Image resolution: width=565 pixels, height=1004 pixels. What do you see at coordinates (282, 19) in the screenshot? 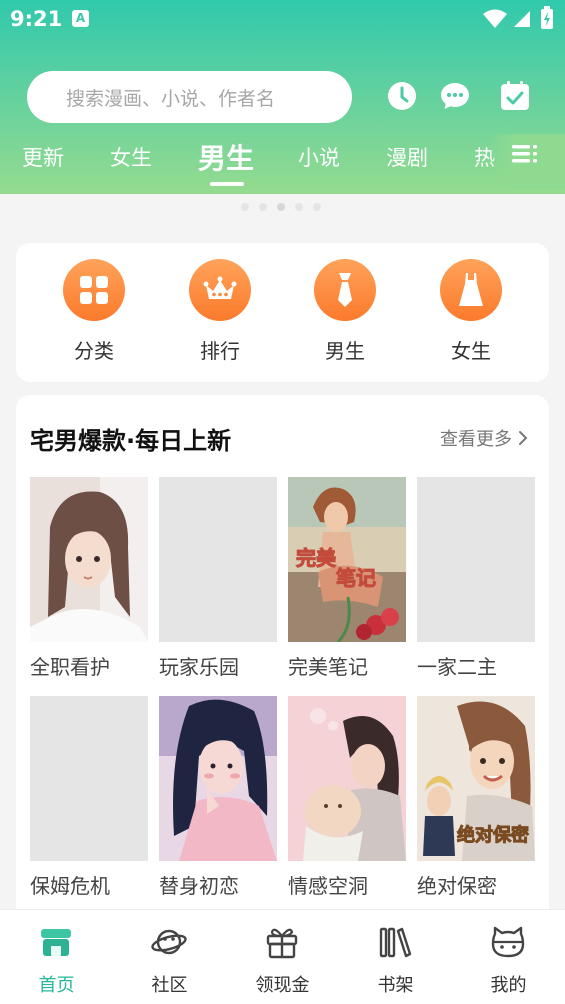
I see `status-bar: 9:21 A` at bounding box center [282, 19].